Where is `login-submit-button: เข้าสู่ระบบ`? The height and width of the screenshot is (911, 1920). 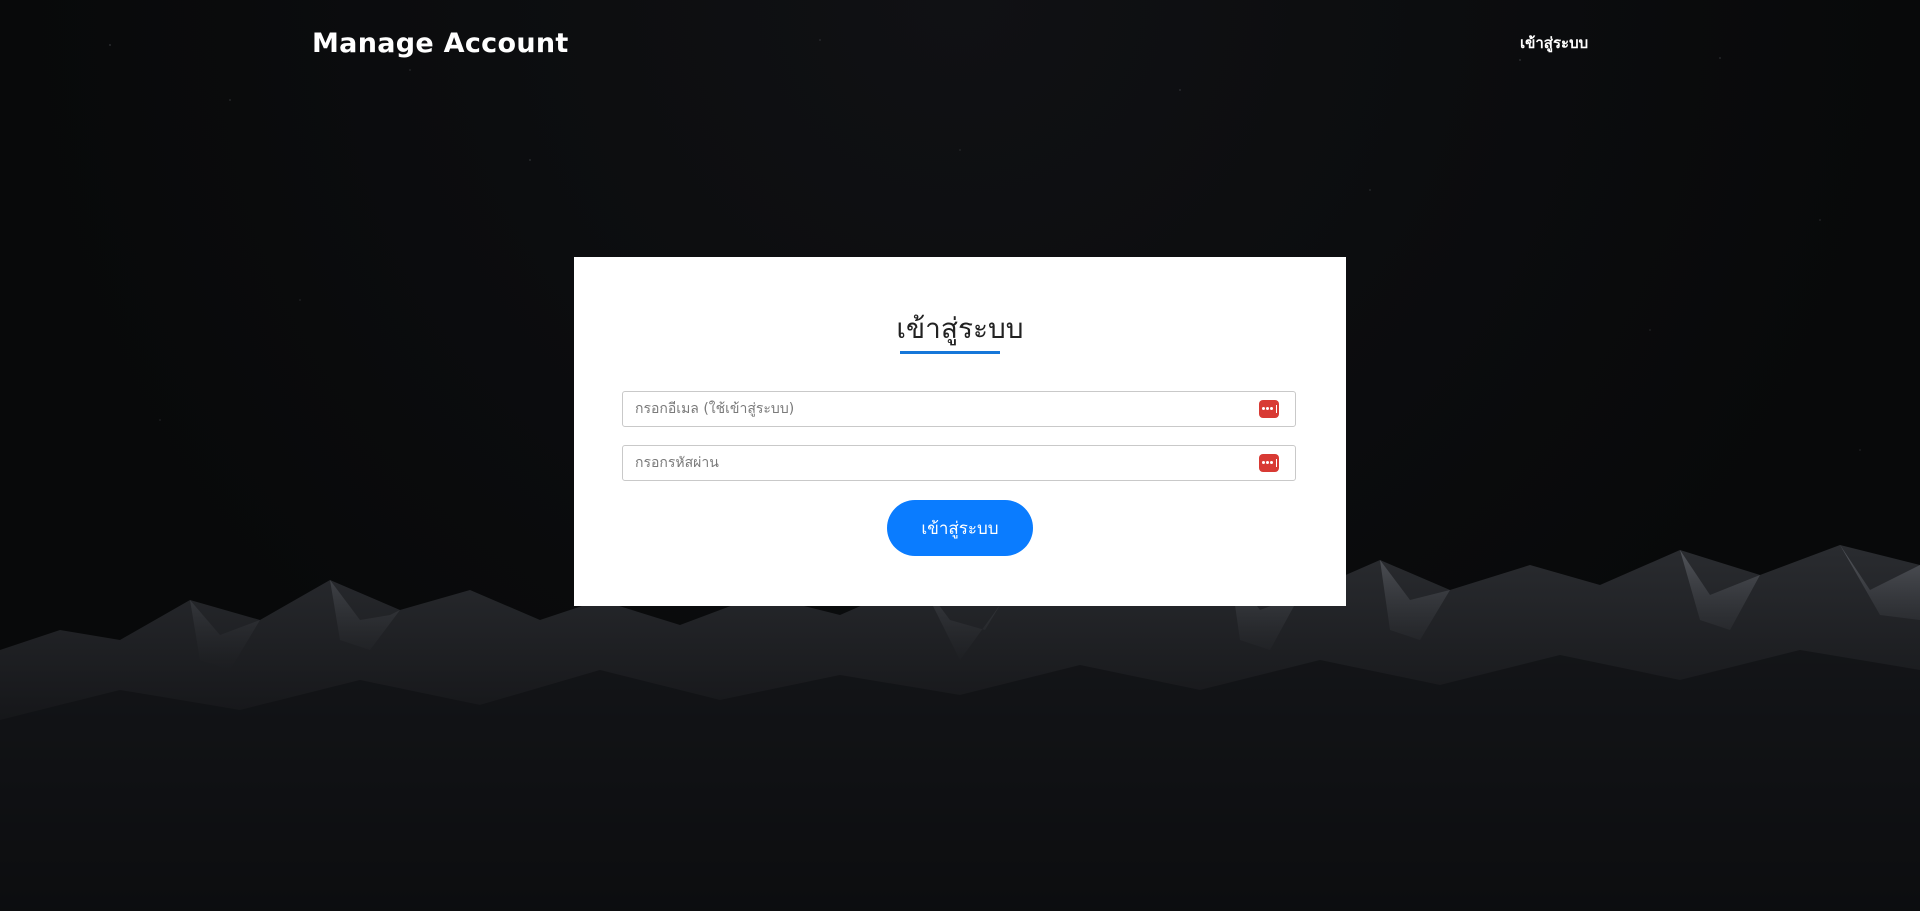 login-submit-button: เข้าสู่ระบบ is located at coordinates (960, 528).